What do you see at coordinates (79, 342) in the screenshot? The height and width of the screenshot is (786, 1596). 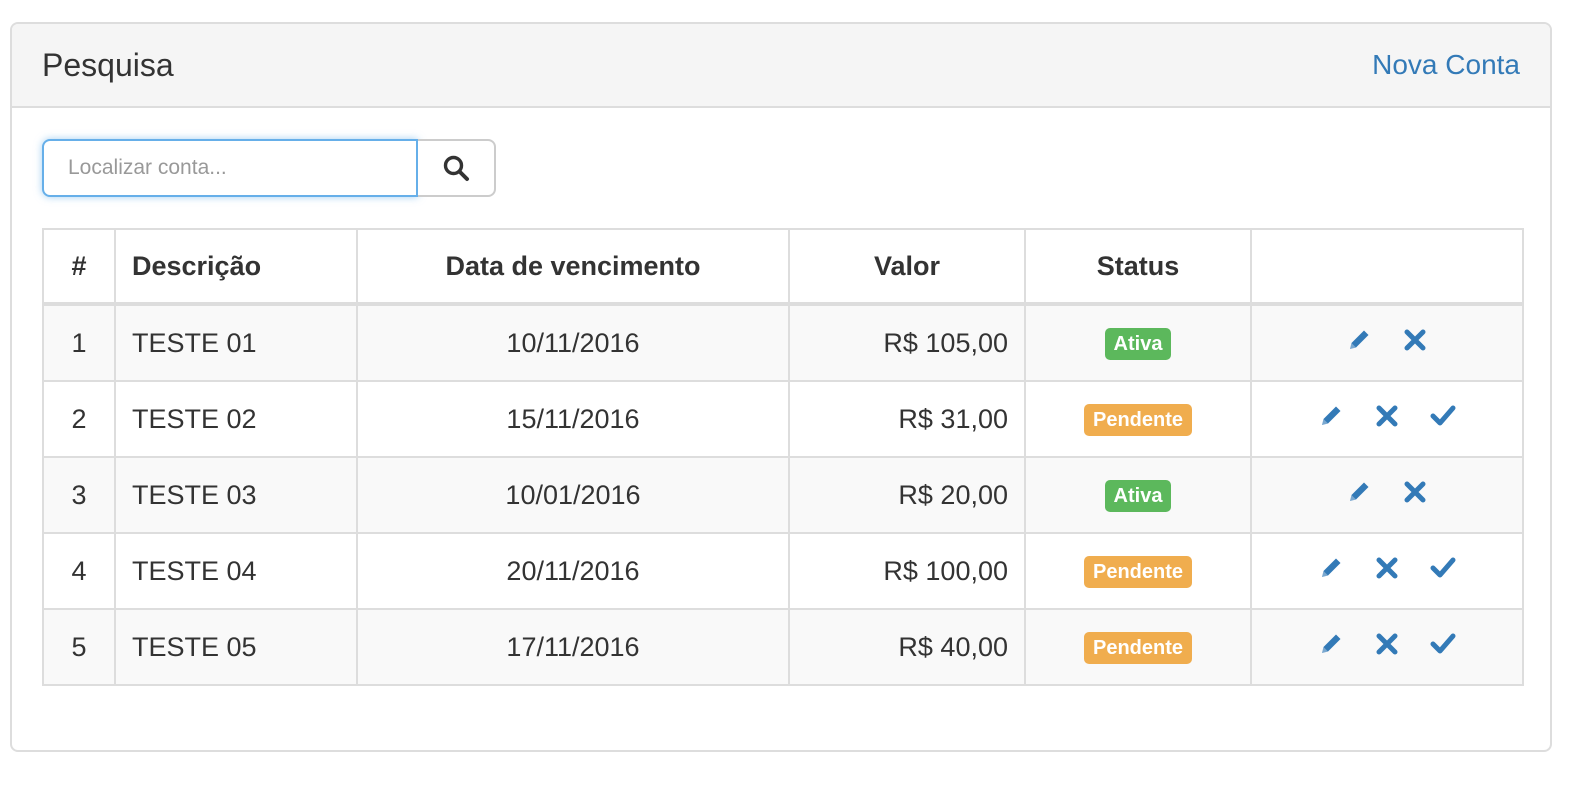 I see `cell-number: 1` at bounding box center [79, 342].